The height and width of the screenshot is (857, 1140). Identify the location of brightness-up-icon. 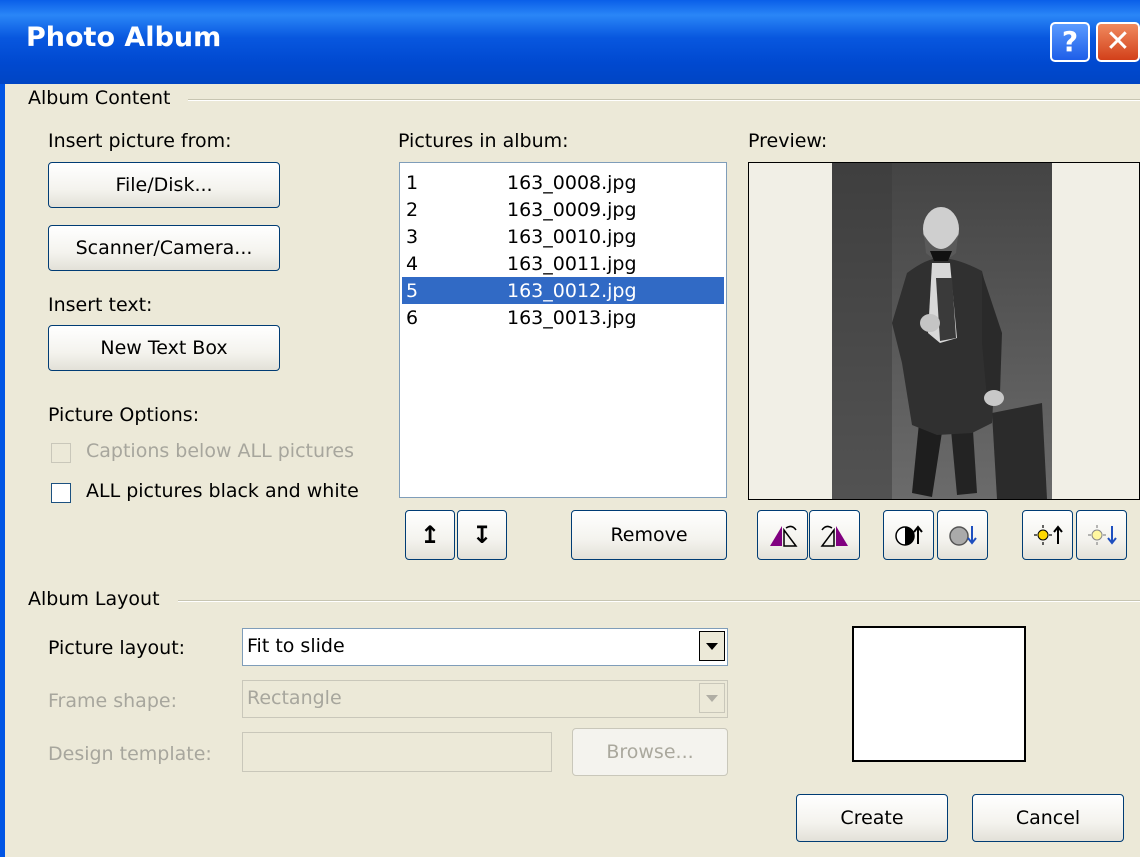
(1047, 535).